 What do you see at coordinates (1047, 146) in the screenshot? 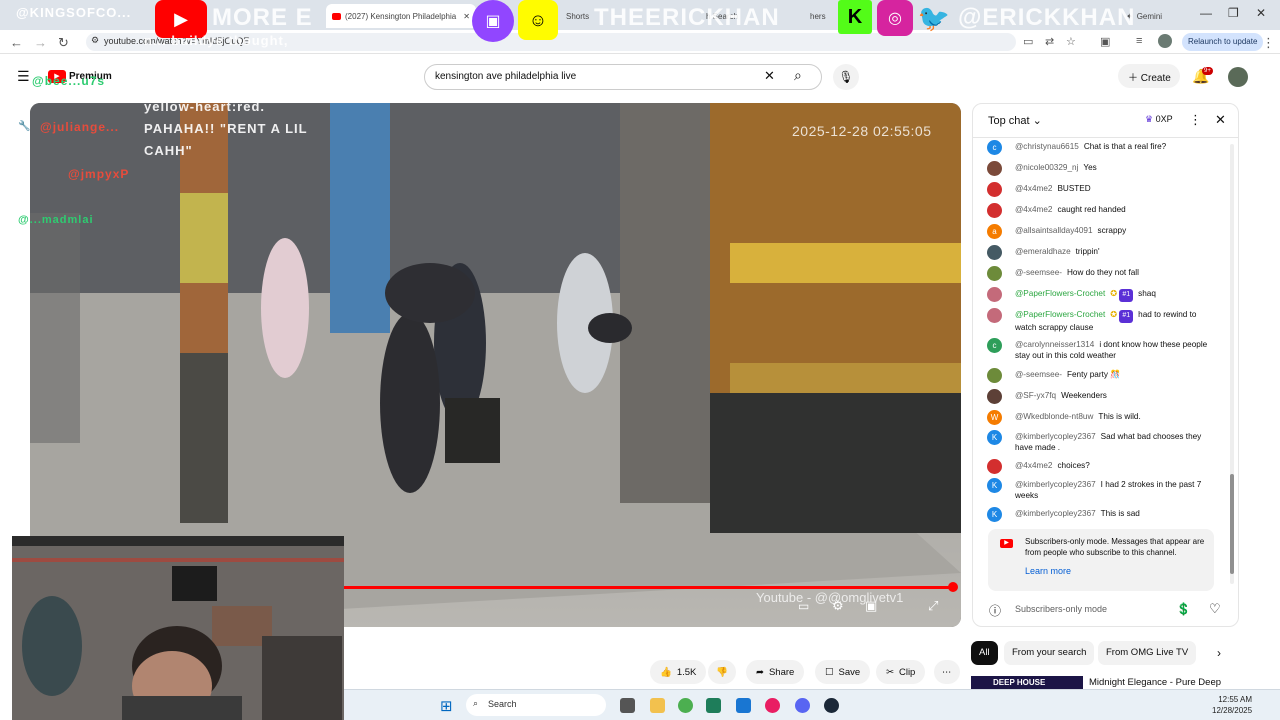
I see `chat-username: @christynau6615` at bounding box center [1047, 146].